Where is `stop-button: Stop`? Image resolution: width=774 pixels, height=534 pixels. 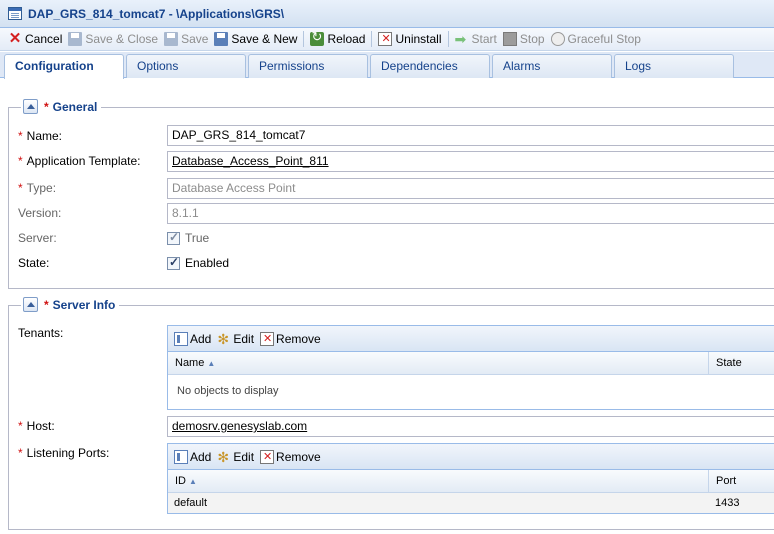 stop-button: Stop is located at coordinates (523, 39).